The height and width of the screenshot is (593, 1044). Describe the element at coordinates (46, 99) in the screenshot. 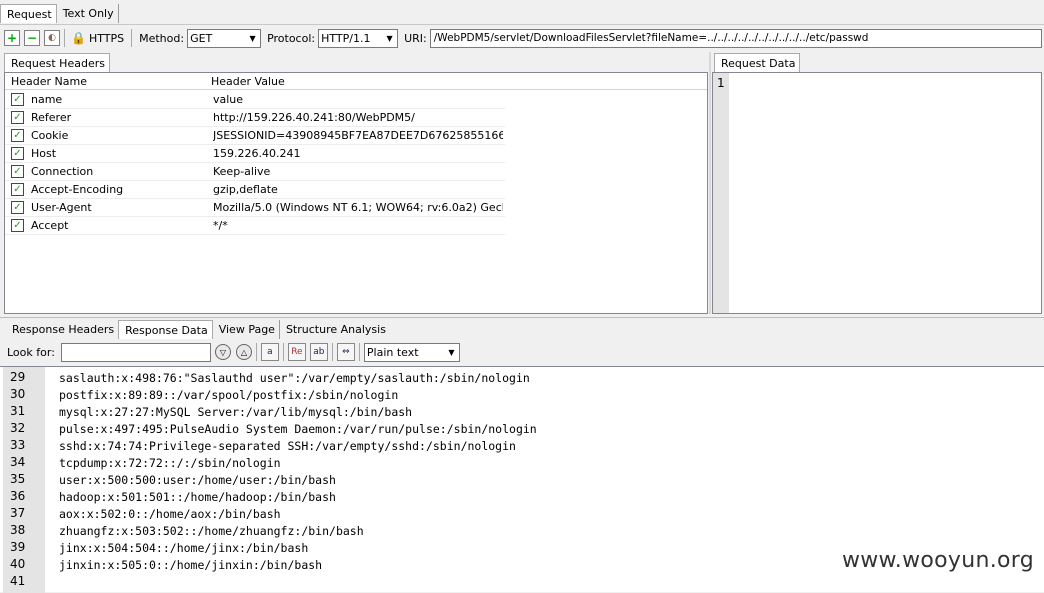

I see `header-name-cell: name` at that location.